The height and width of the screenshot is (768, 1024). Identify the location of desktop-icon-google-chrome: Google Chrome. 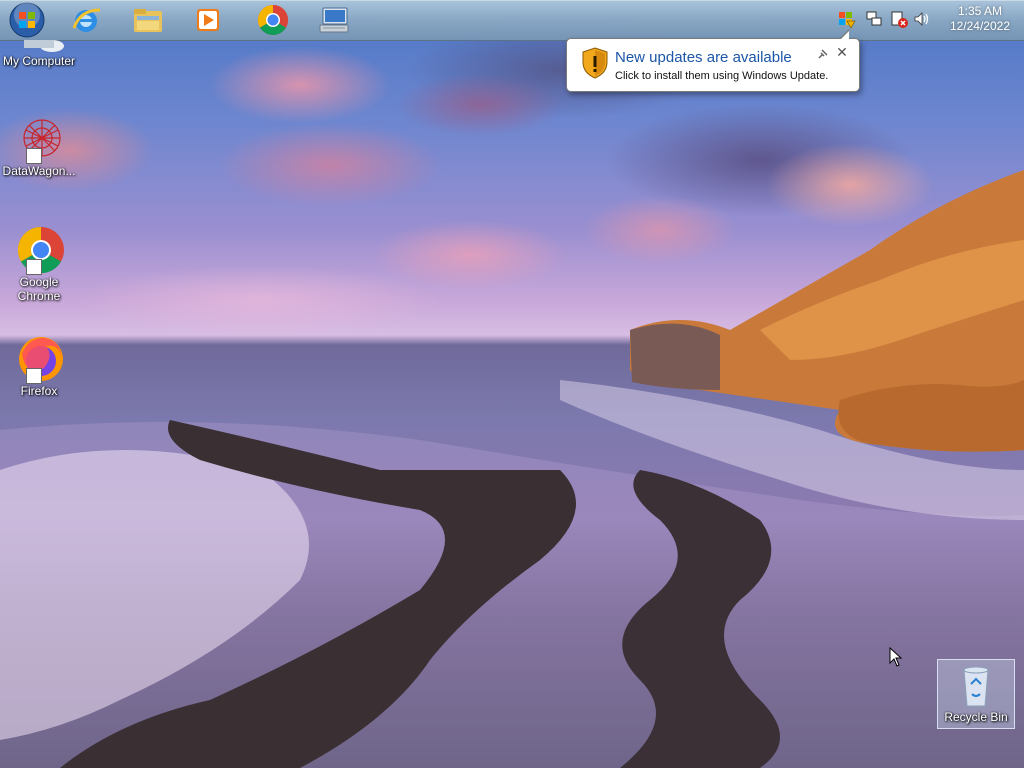
(39, 264).